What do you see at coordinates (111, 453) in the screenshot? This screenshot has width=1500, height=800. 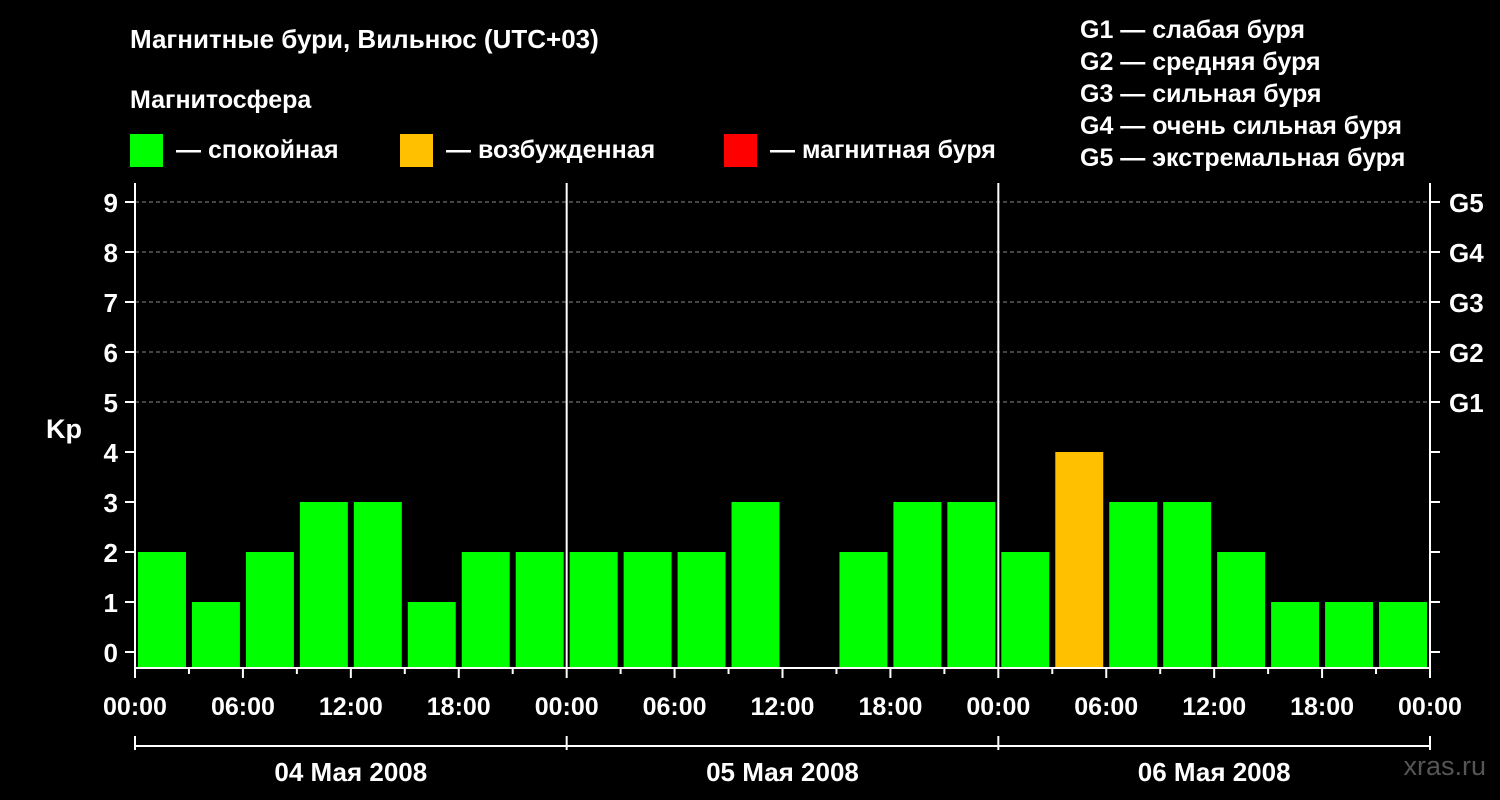 I see `y-tick-label: 4` at bounding box center [111, 453].